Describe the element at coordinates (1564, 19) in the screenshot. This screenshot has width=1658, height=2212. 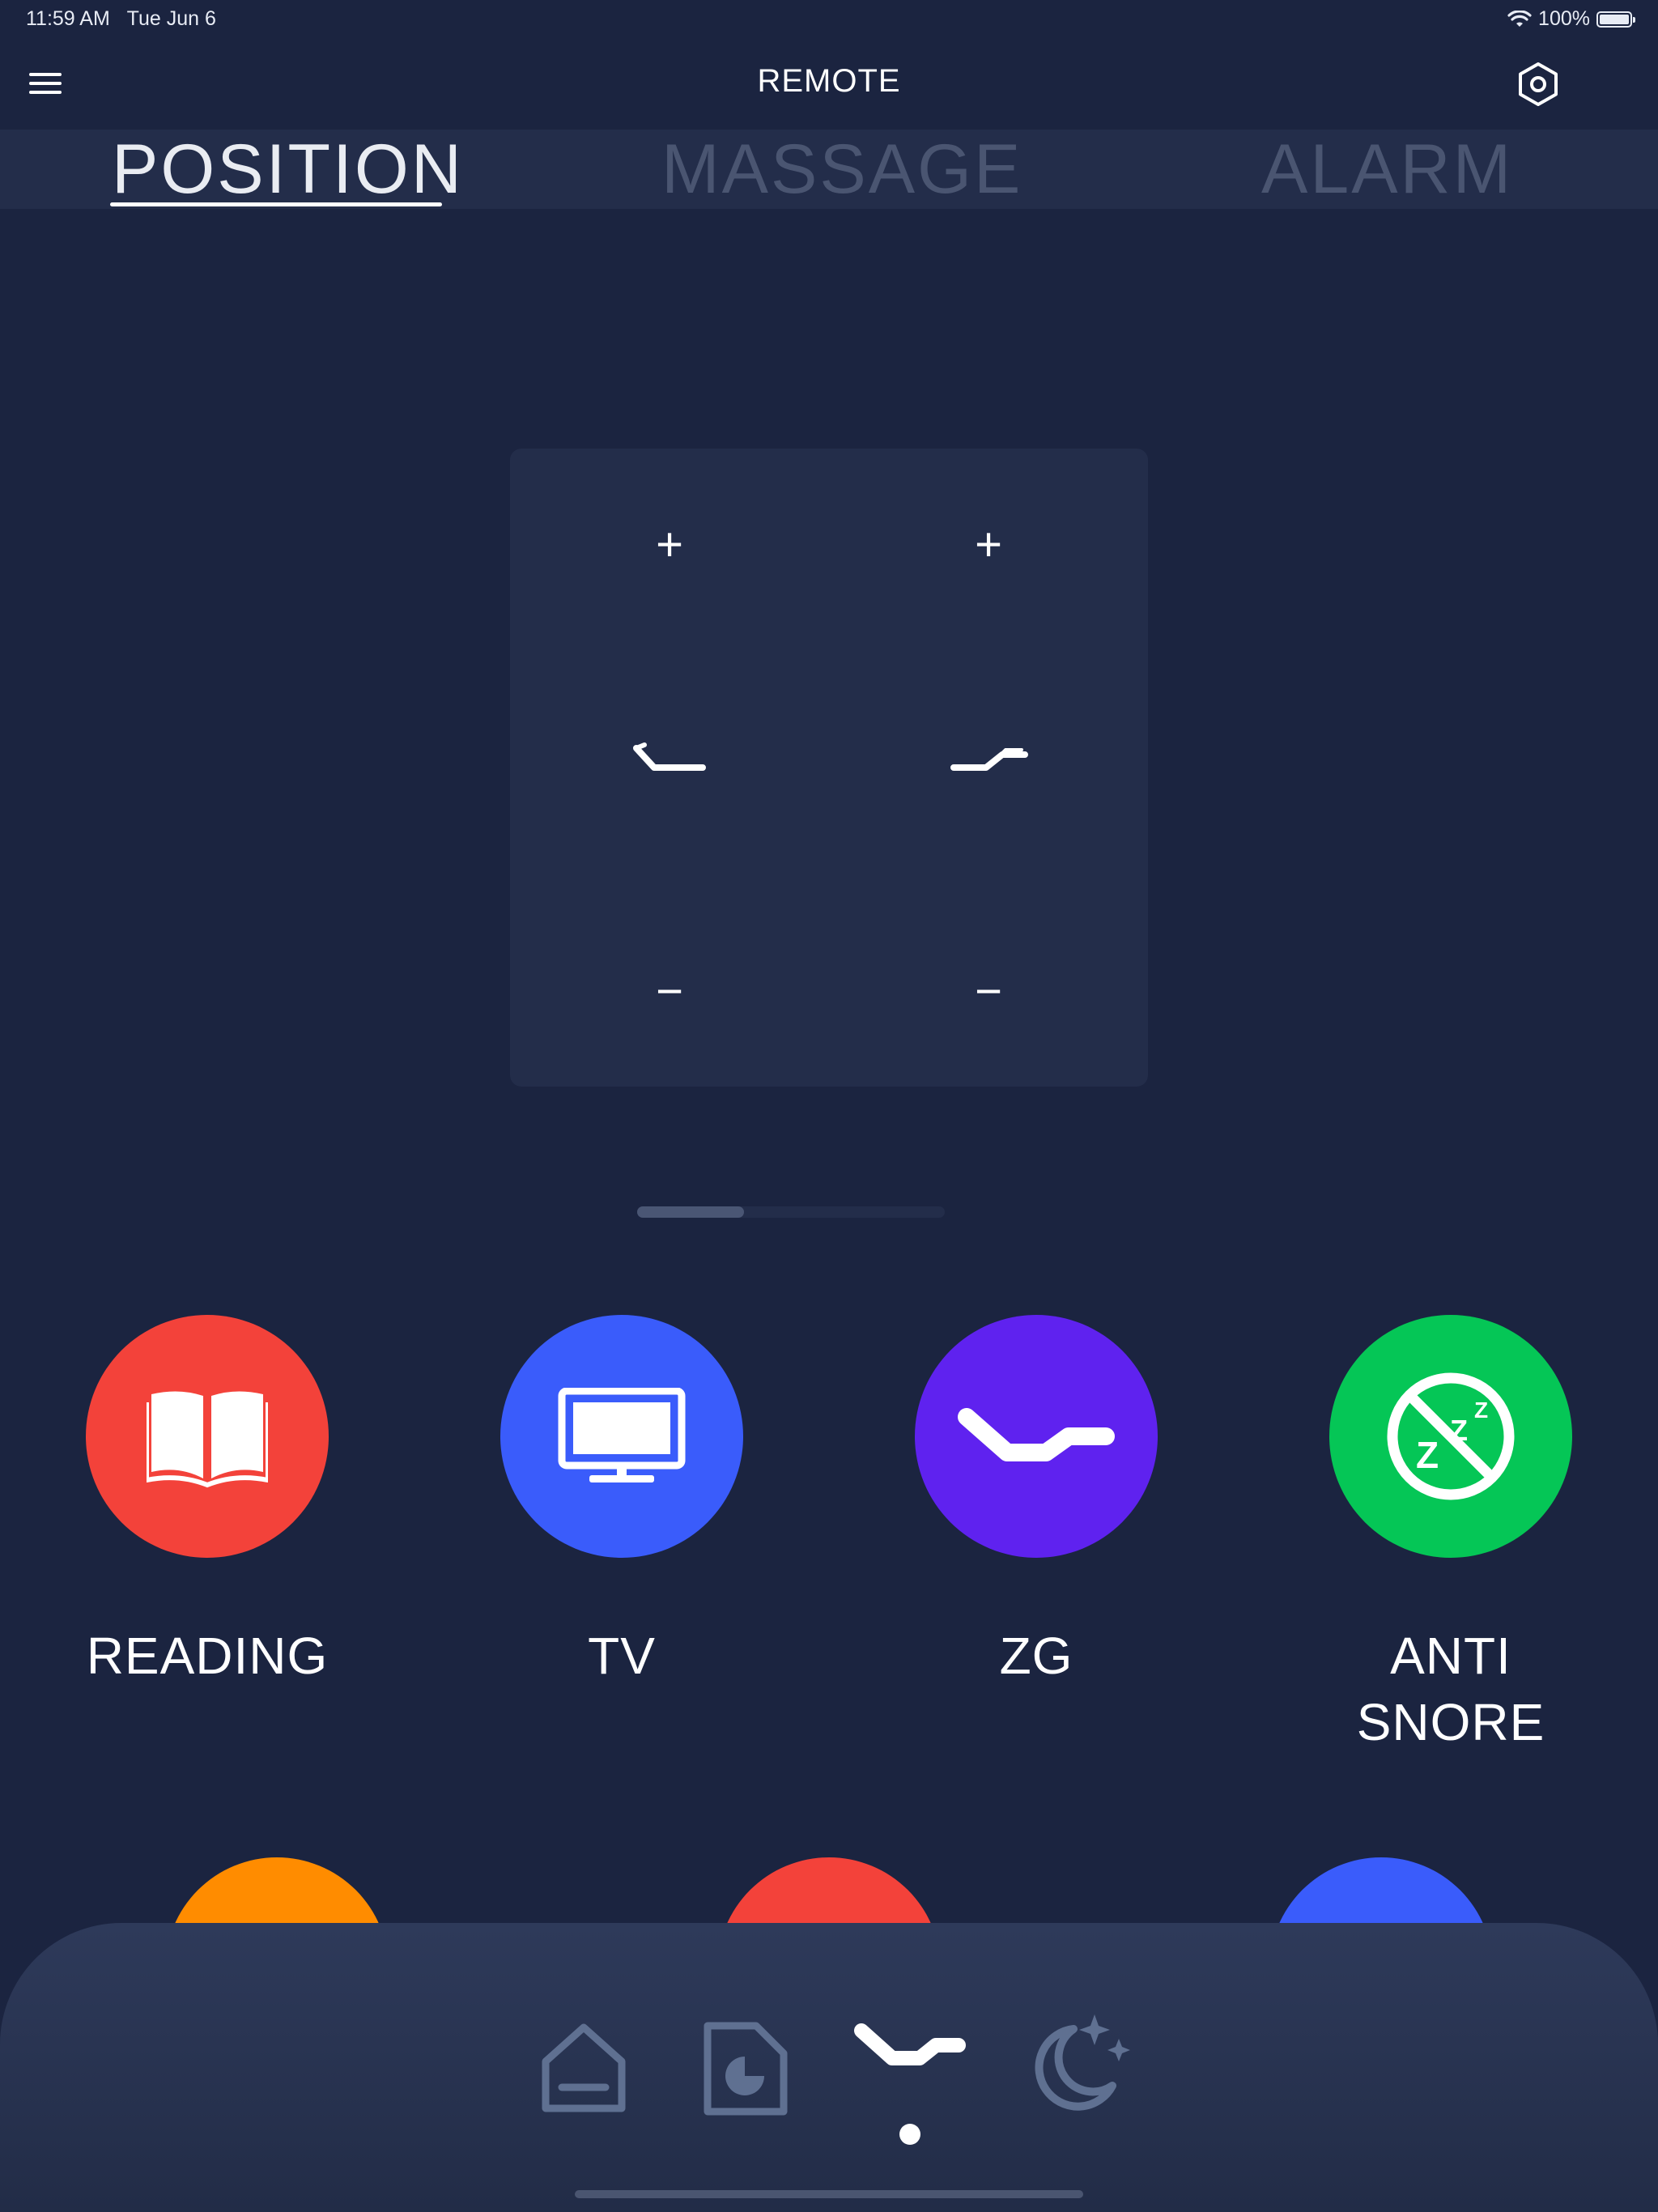
I see `battery-percent: 100%` at that location.